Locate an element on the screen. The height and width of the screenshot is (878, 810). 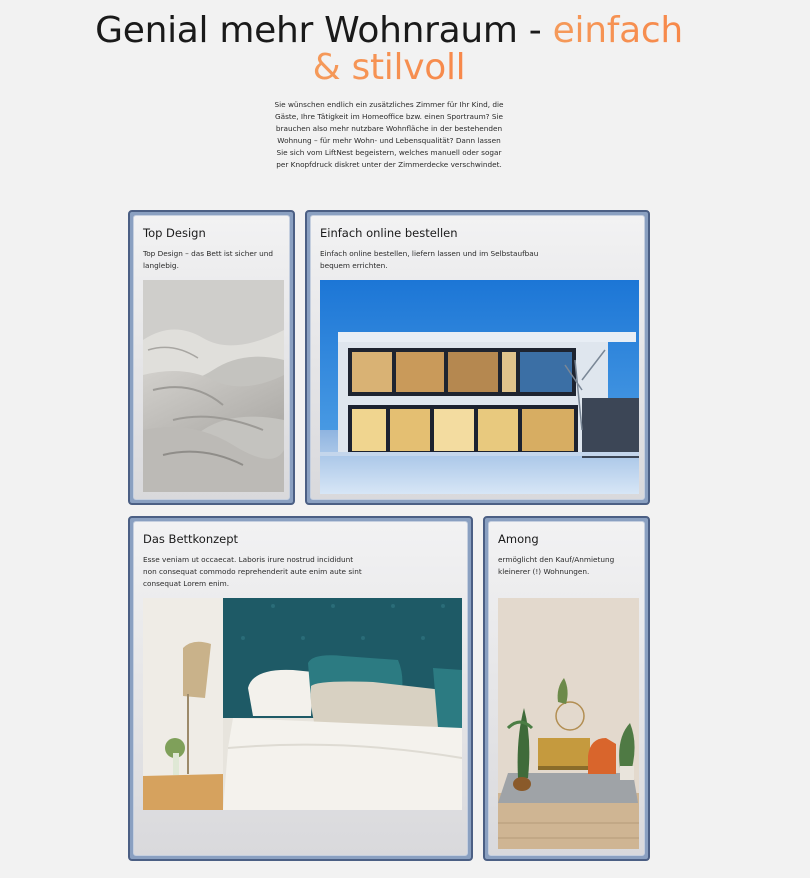
modern-house-image is located at coordinates (479, 387).